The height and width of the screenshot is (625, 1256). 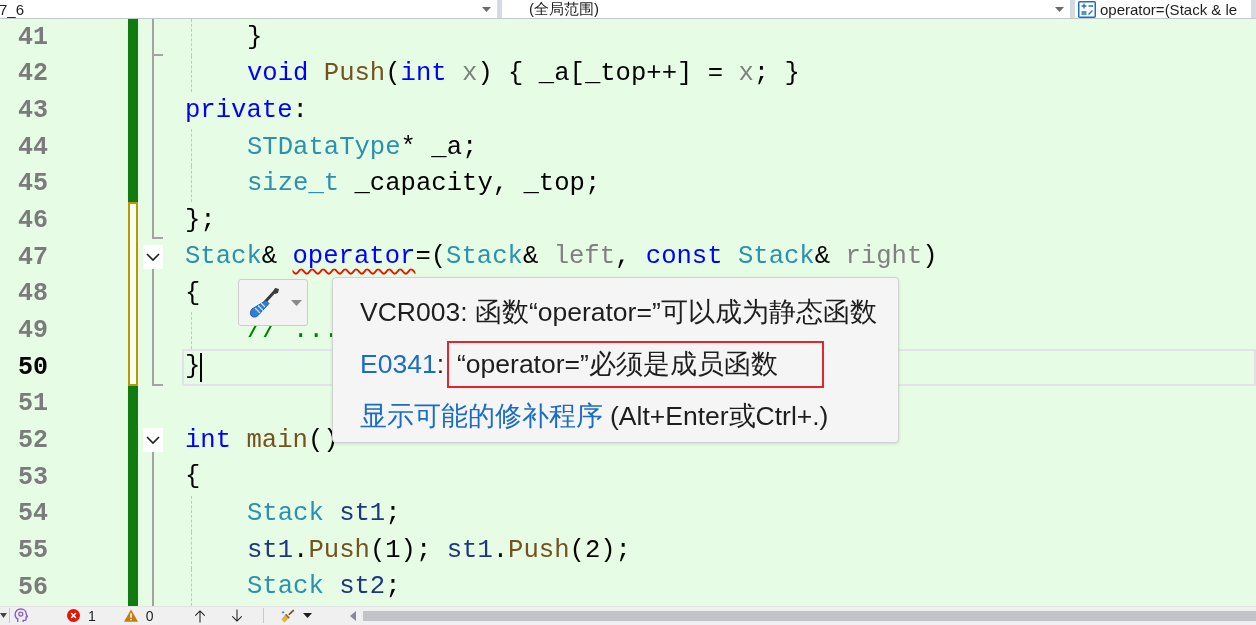 I want to click on line-number: 53, so click(x=33, y=477).